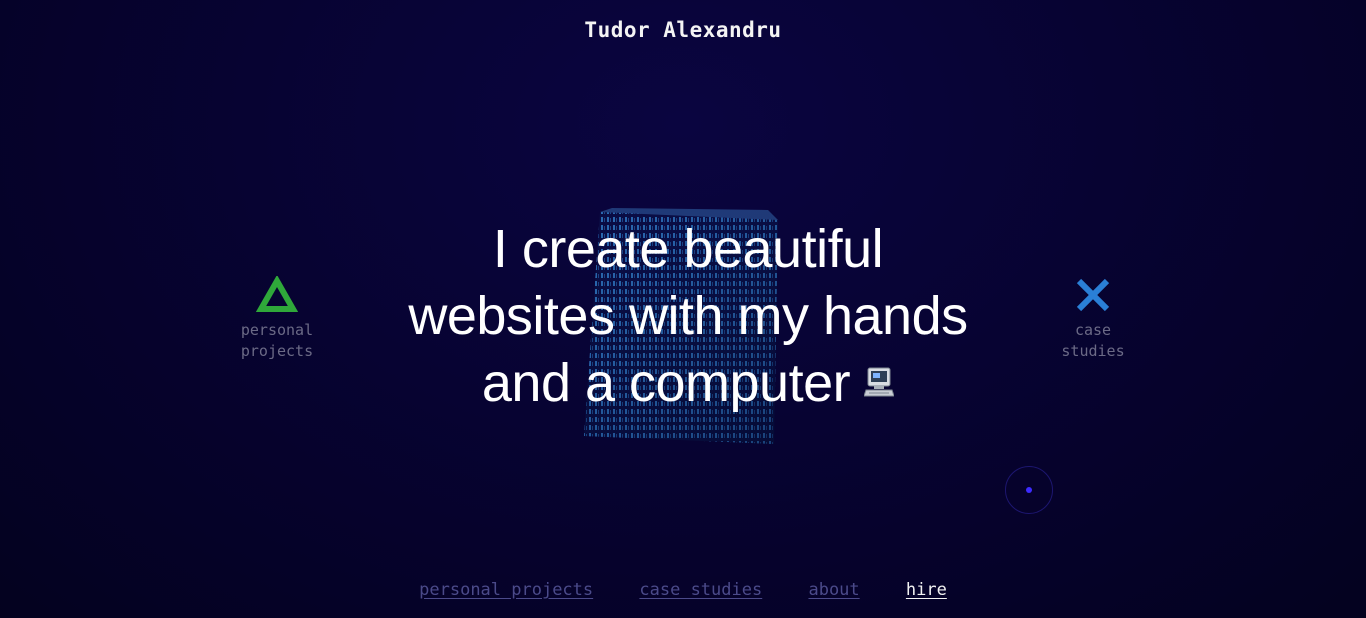  Describe the element at coordinates (666, 383) in the screenshot. I see `hero-line-3-text: and a computer` at that location.